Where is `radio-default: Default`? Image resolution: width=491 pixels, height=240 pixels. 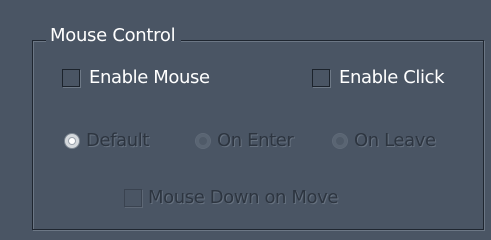
radio-default: Default is located at coordinates (106, 141).